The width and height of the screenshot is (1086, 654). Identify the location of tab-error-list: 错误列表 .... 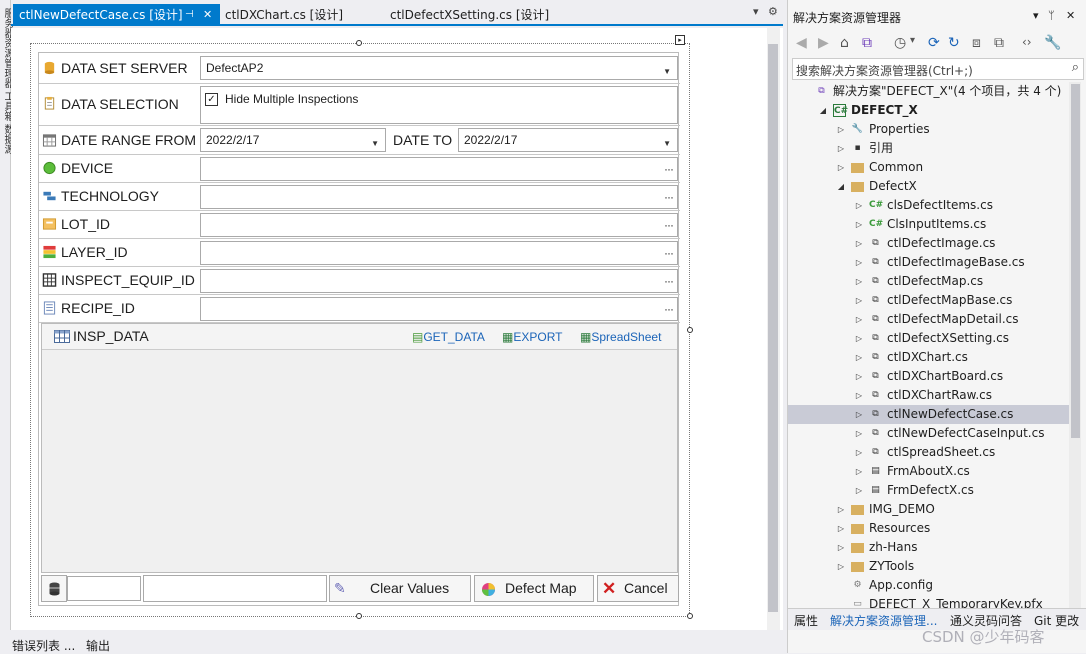
(43, 645).